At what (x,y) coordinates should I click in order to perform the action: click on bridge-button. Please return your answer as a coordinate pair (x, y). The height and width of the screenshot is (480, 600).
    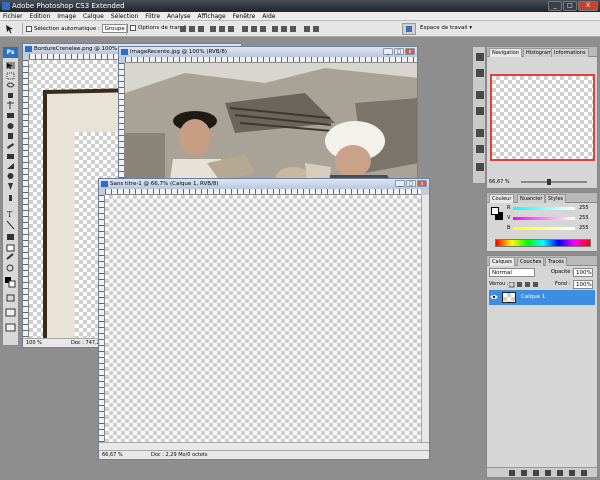
    Looking at the image, I should click on (409, 29).